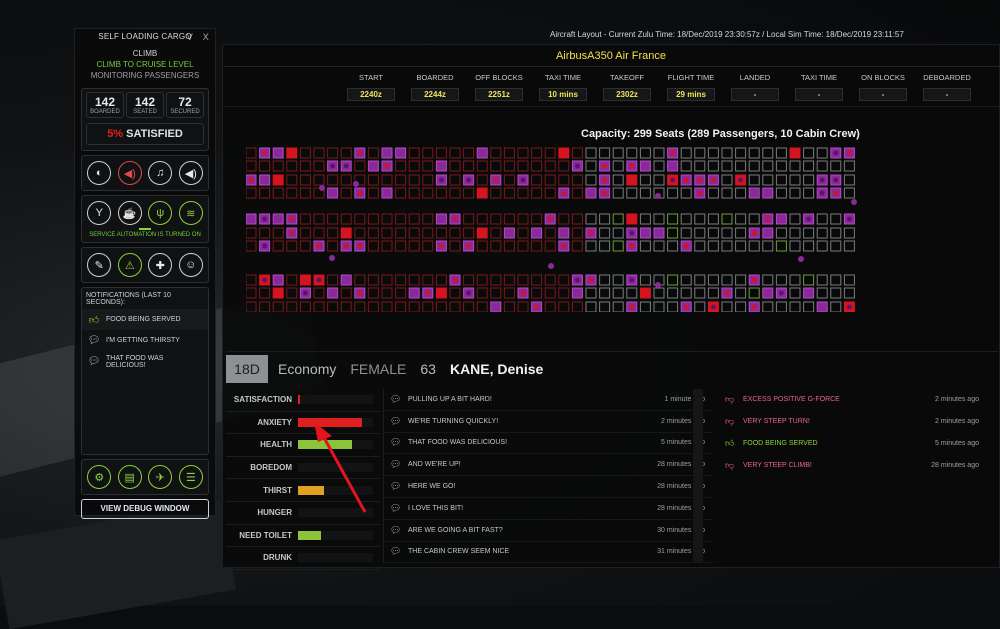  What do you see at coordinates (99, 265) in the screenshot?
I see `wrench-icon: ✎` at bounding box center [99, 265].